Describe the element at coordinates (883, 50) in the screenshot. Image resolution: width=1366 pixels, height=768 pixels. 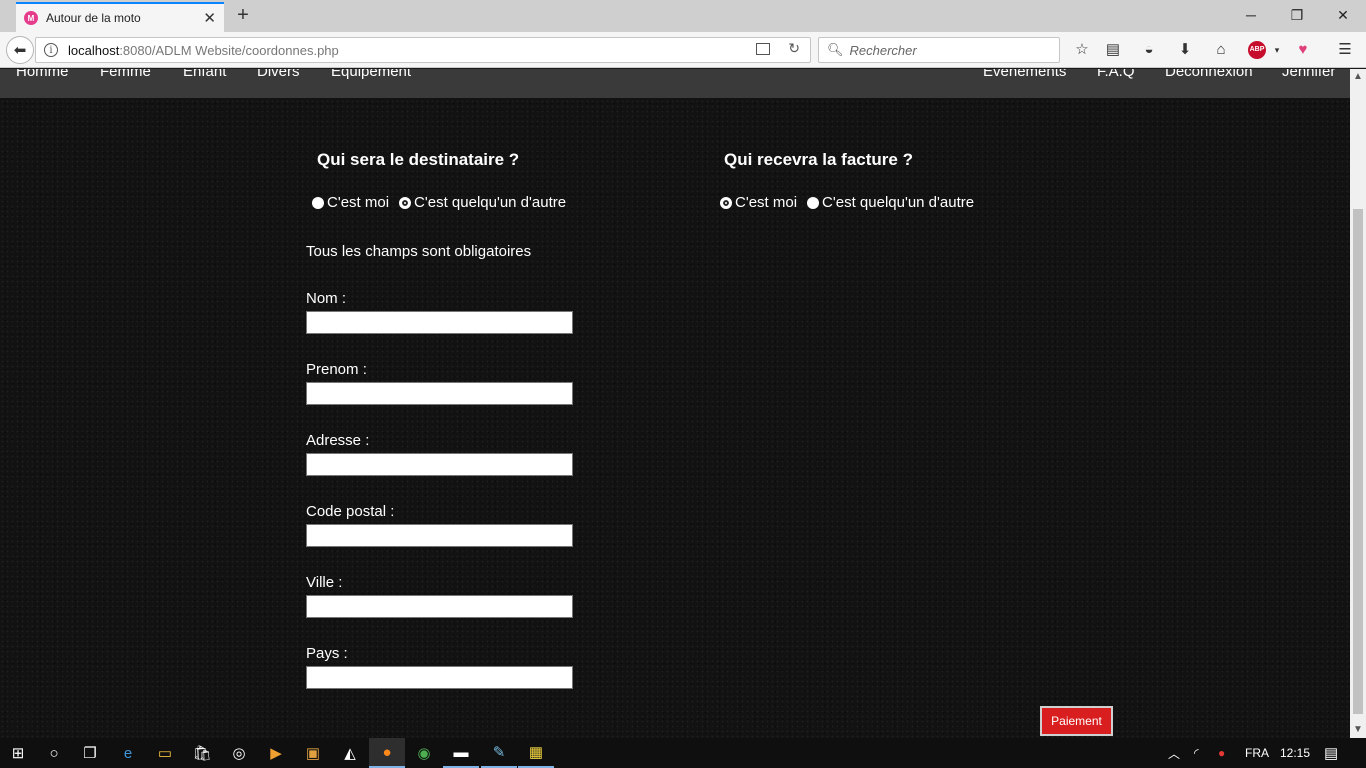
I see `search-placeholder: Rechercher` at that location.